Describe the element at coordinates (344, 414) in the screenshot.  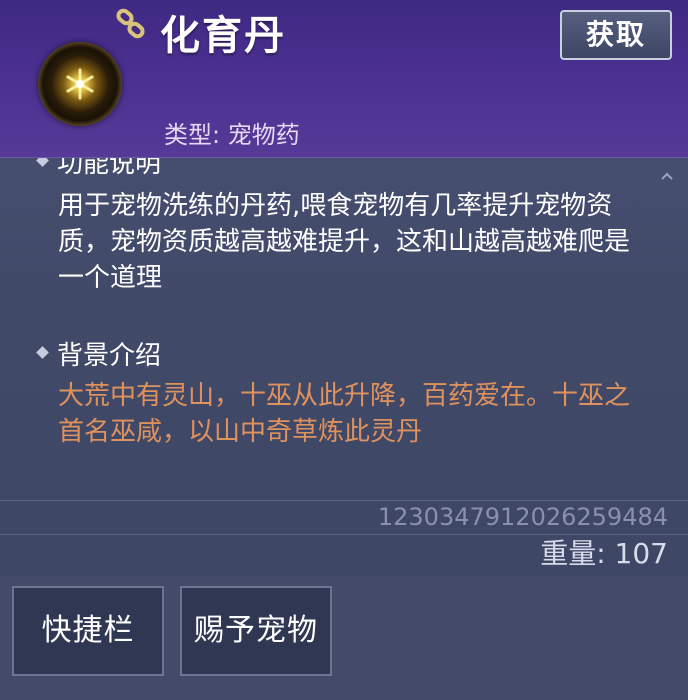
I see `background-description: 大荒中有灵山，十巫从此升降，百药爱在。十巫之首名巫咸，以山中奇草炼此灵丹` at that location.